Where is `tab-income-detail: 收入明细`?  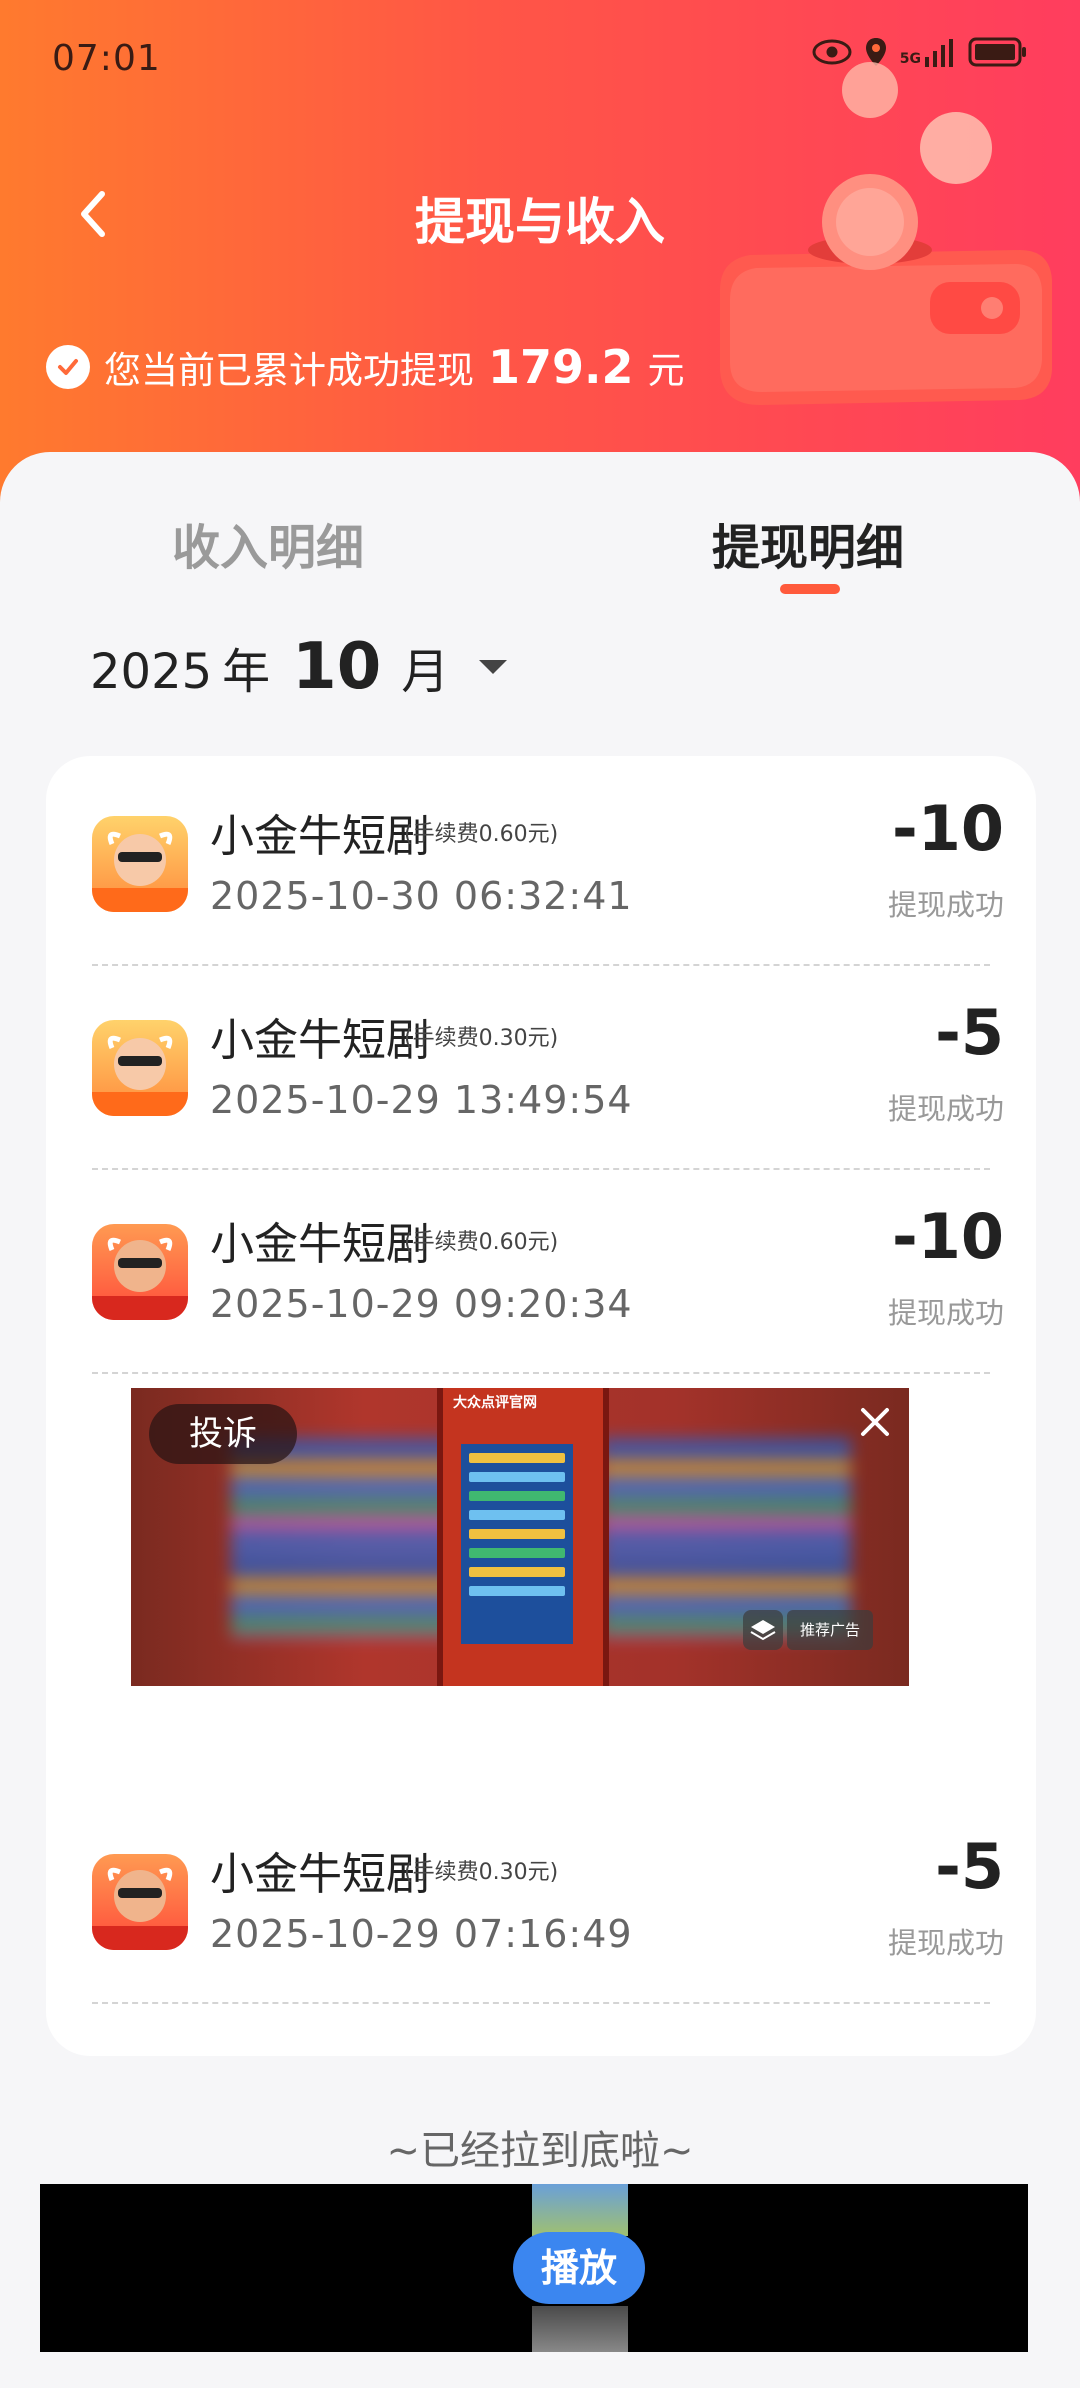
tab-income-detail: 收入明细 is located at coordinates (268, 543).